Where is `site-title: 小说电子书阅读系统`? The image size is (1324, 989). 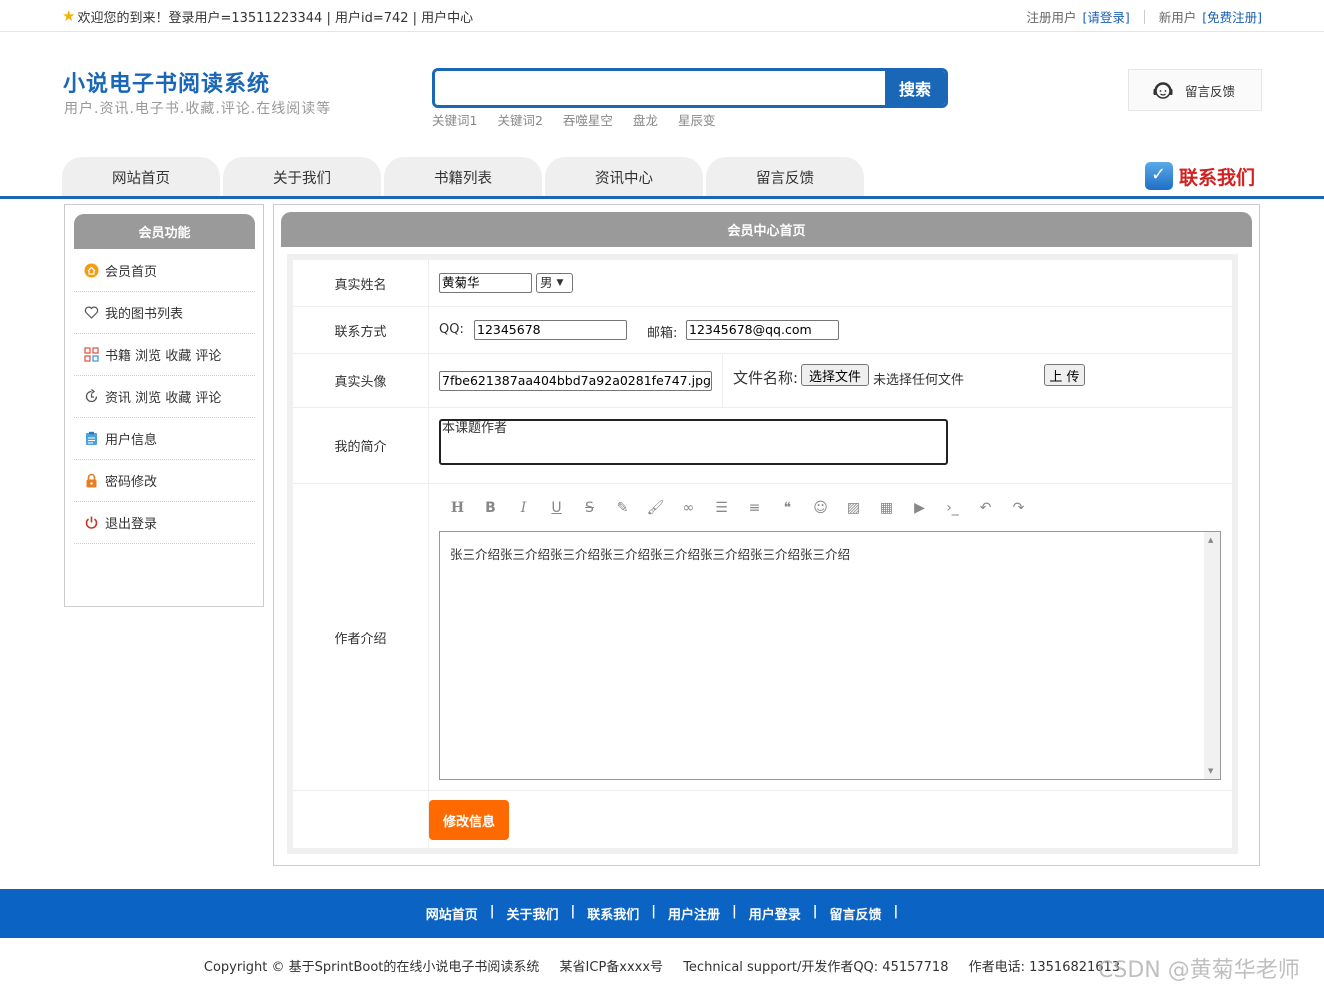
site-title: 小说电子书阅读系统 is located at coordinates (166, 82).